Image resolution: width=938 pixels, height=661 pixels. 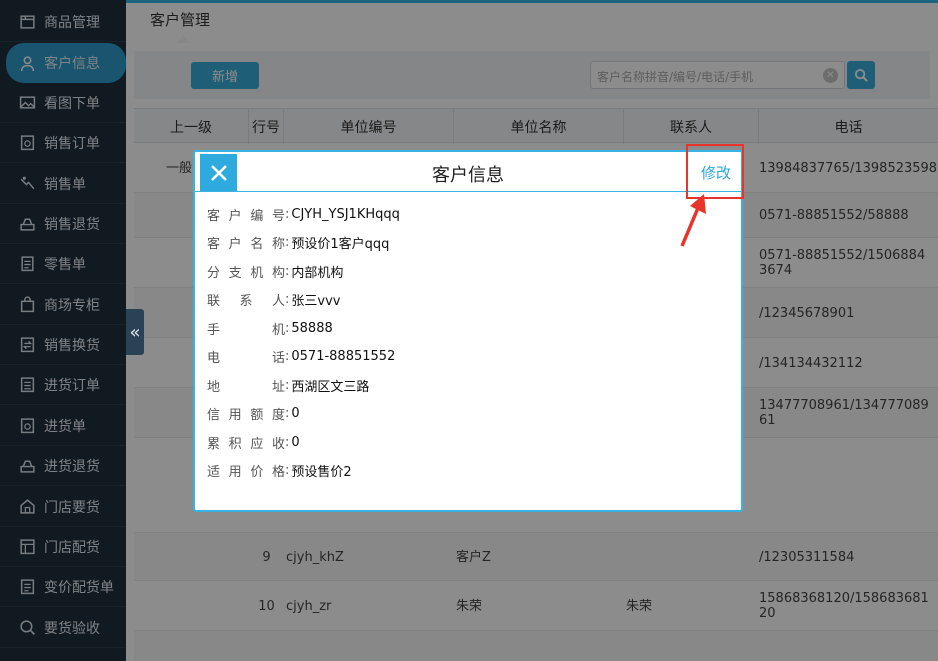 I want to click on field-value: 58888, so click(x=312, y=328).